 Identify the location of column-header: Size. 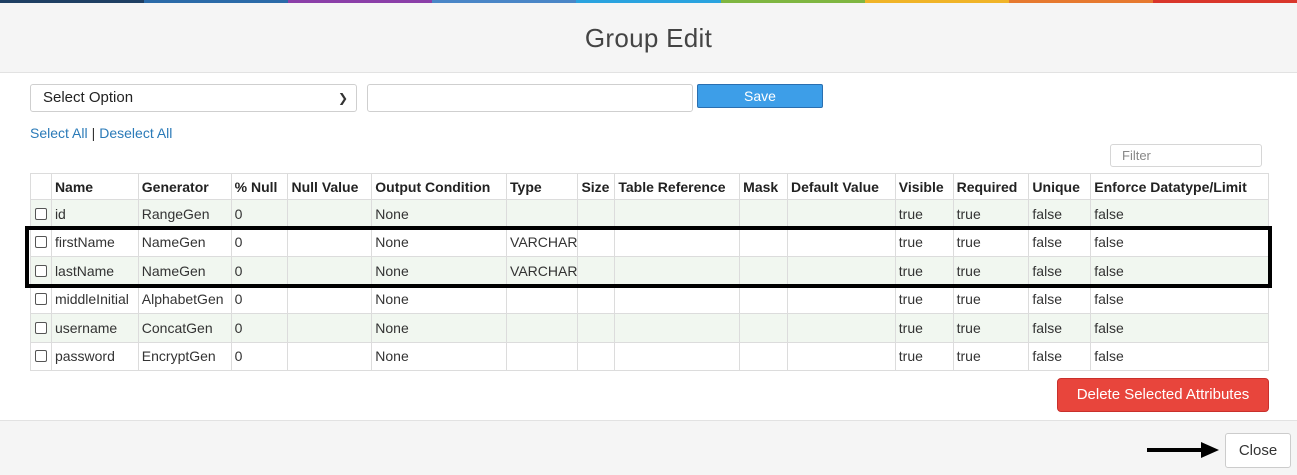
(596, 186).